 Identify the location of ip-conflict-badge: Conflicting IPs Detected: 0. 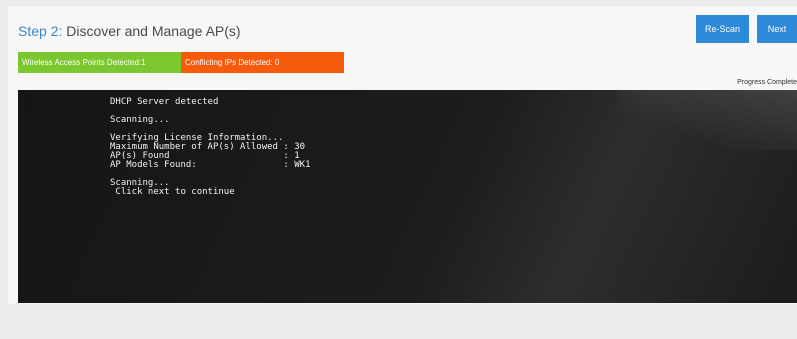
(262, 62).